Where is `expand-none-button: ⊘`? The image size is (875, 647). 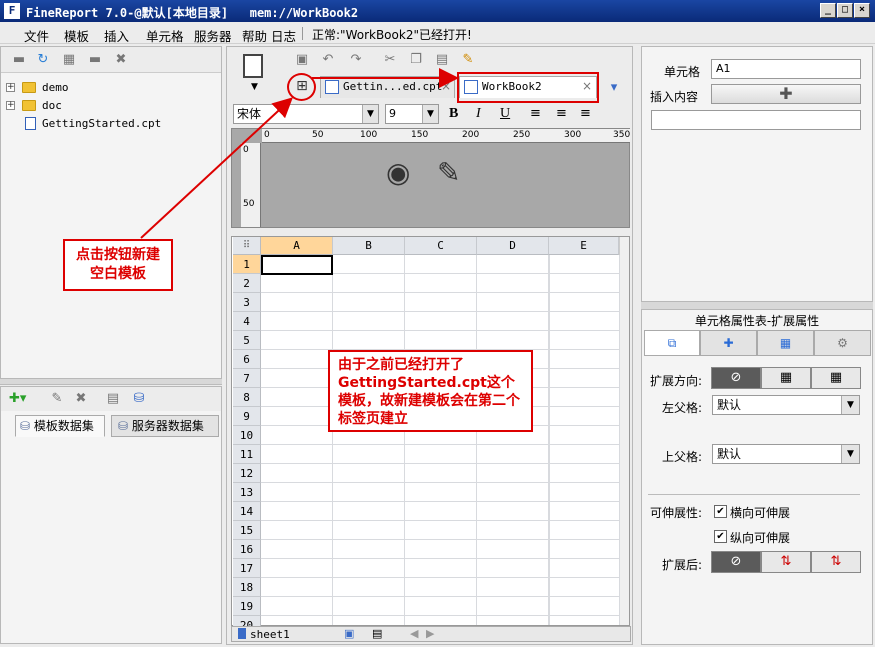 expand-none-button: ⊘ is located at coordinates (736, 378).